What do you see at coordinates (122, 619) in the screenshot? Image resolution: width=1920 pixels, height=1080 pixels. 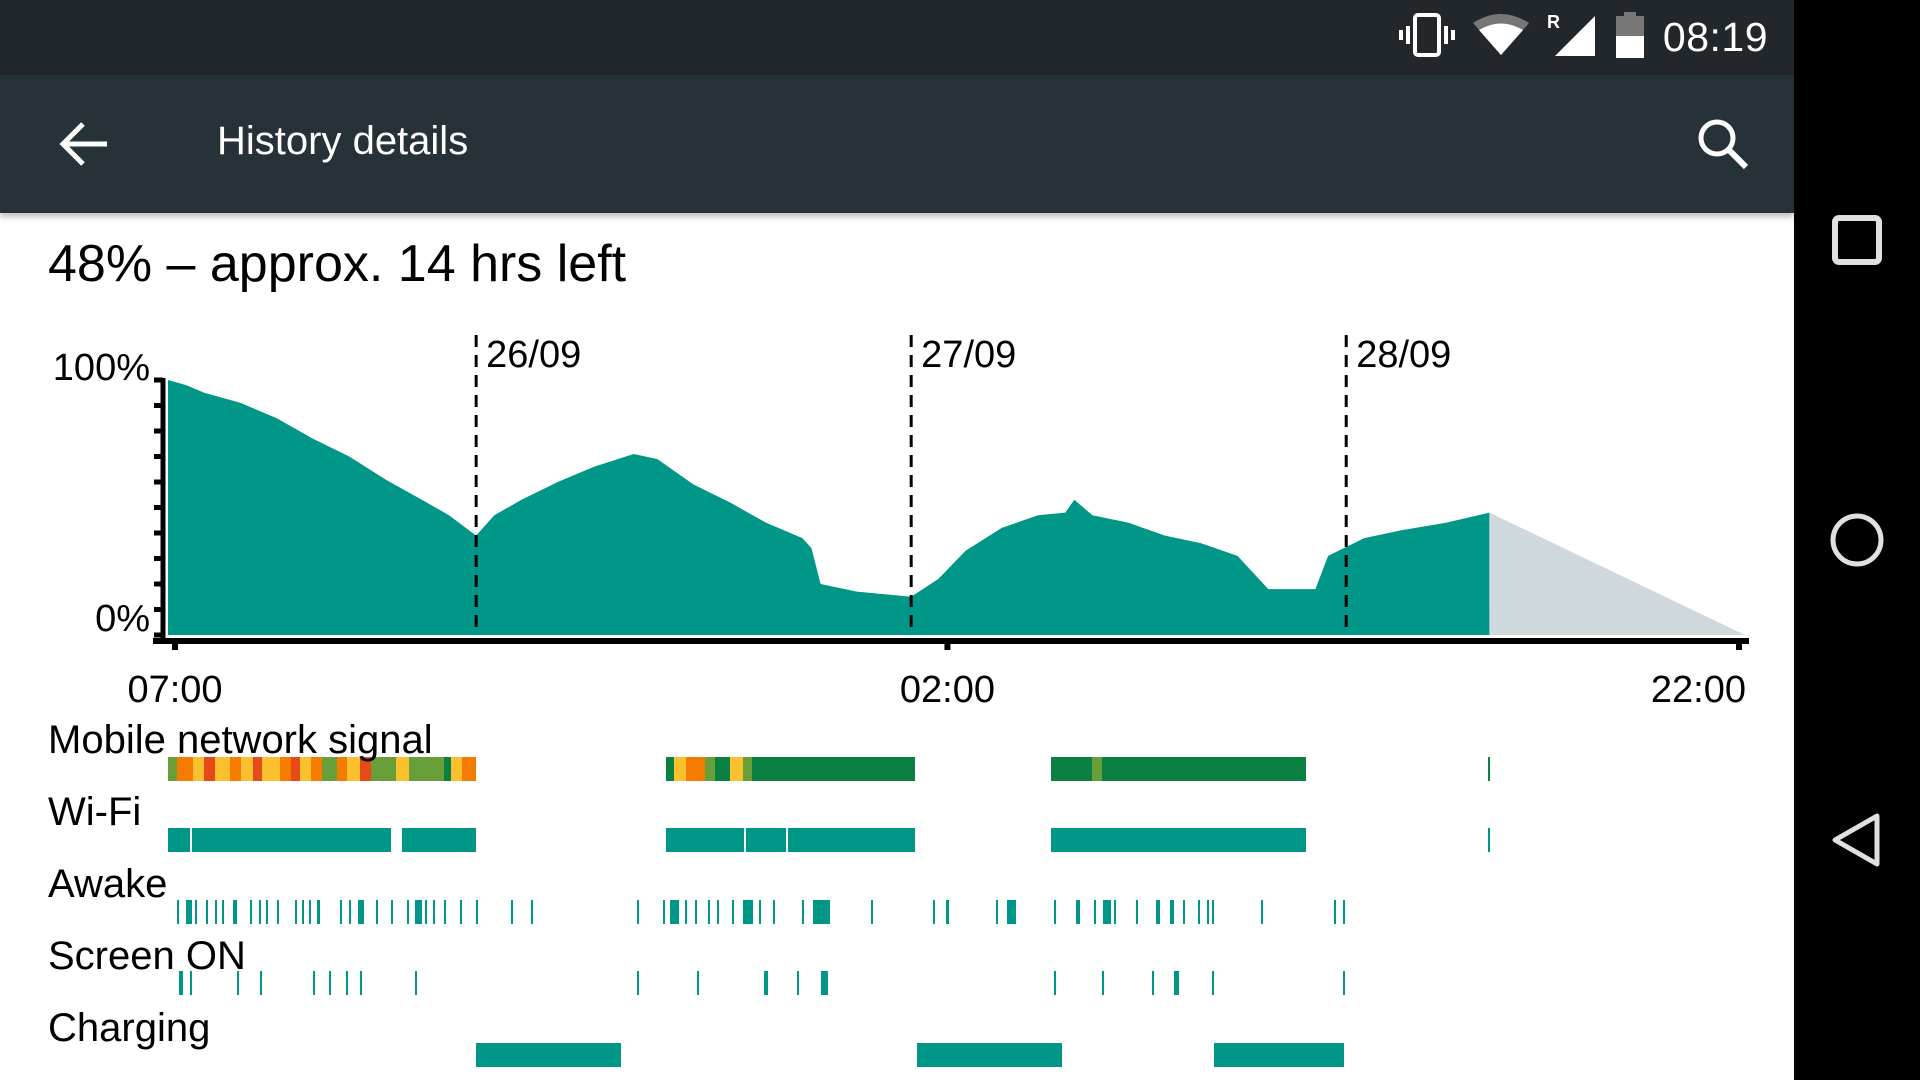 I see `y-tick-label: 0%` at bounding box center [122, 619].